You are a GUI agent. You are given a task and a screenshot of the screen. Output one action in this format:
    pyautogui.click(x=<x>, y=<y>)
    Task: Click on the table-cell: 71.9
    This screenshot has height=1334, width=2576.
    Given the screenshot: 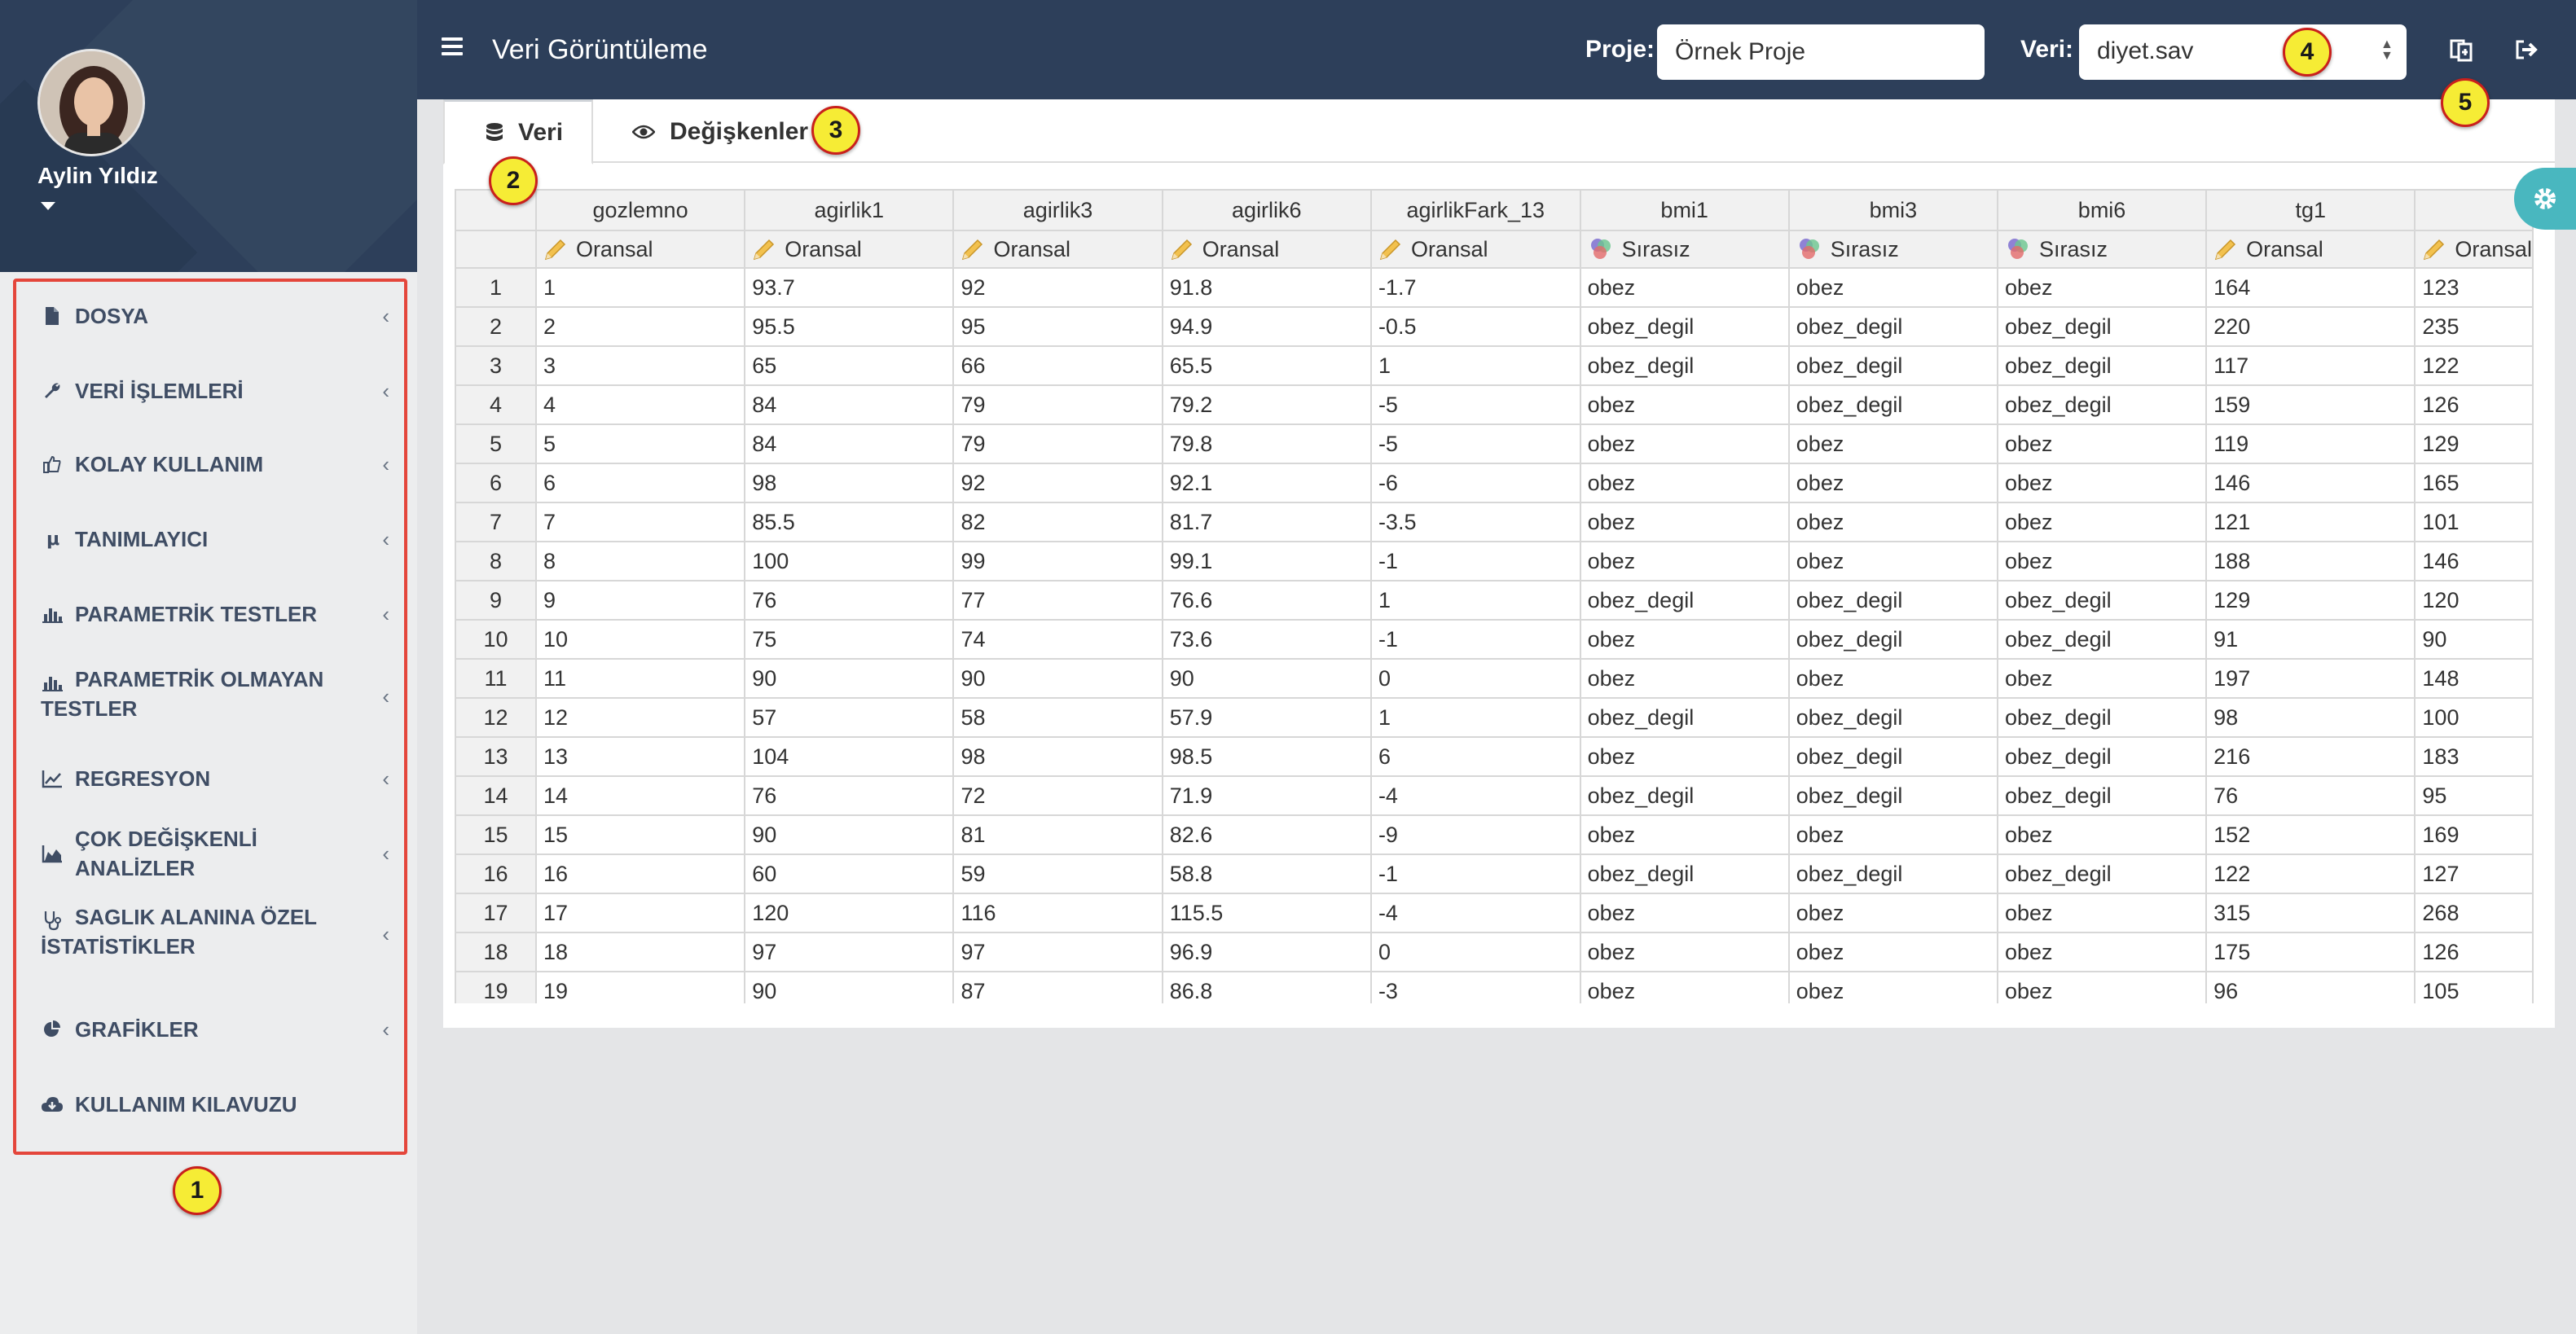 What is the action you would take?
    pyautogui.click(x=1266, y=795)
    